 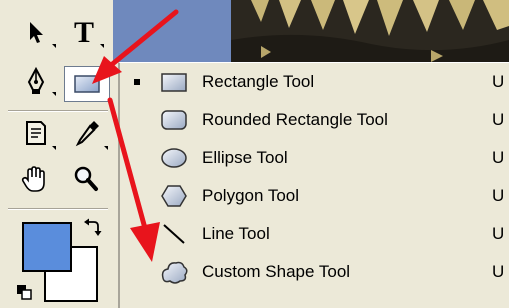 What do you see at coordinates (92, 229) in the screenshot?
I see `swap-colors-icon` at bounding box center [92, 229].